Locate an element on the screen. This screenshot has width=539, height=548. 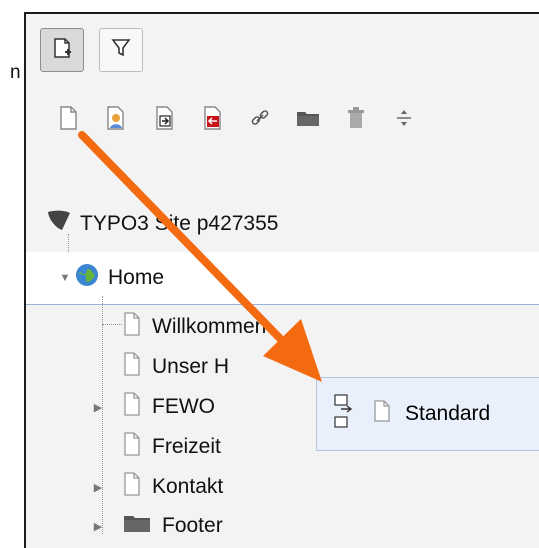
drag-insert-icon is located at coordinates (342, 414).